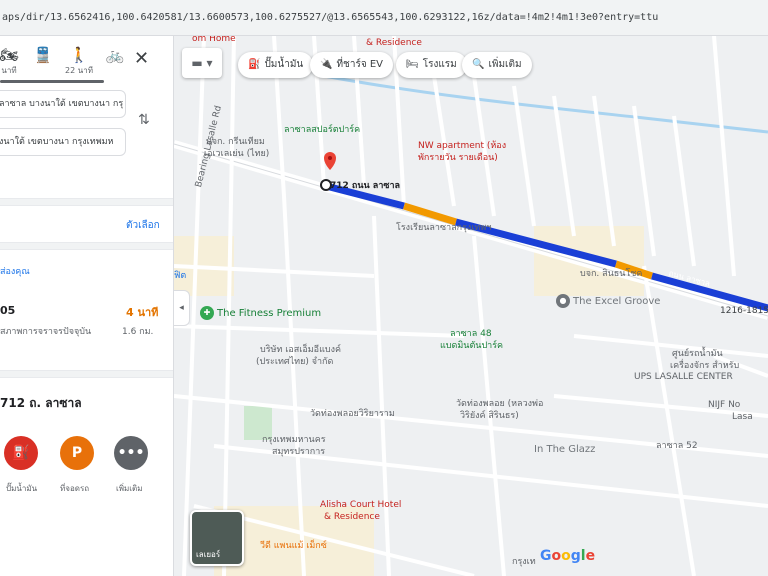 The height and width of the screenshot is (576, 768). What do you see at coordinates (705, 366) in the screenshot?
I see `map-label: เครื่องจักร สำหรับ` at bounding box center [705, 366].